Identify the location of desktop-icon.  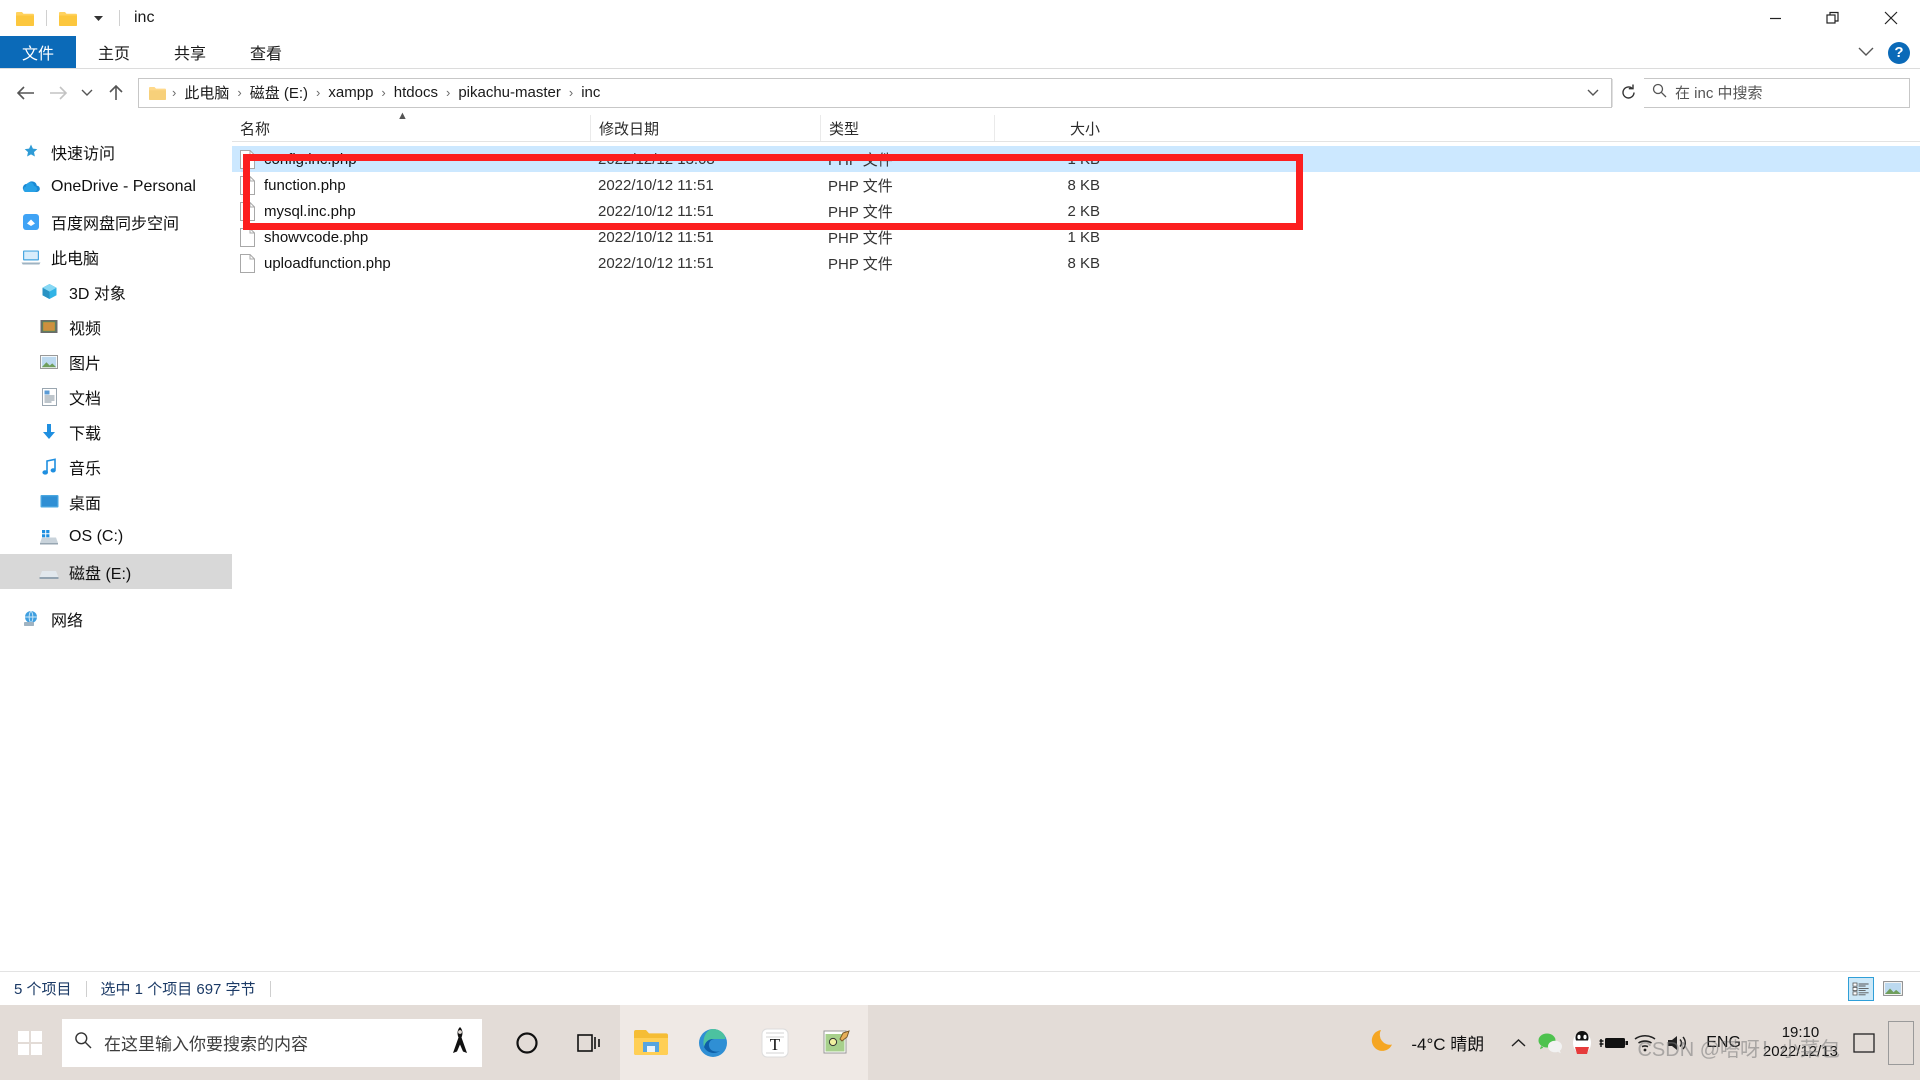
(49, 502).